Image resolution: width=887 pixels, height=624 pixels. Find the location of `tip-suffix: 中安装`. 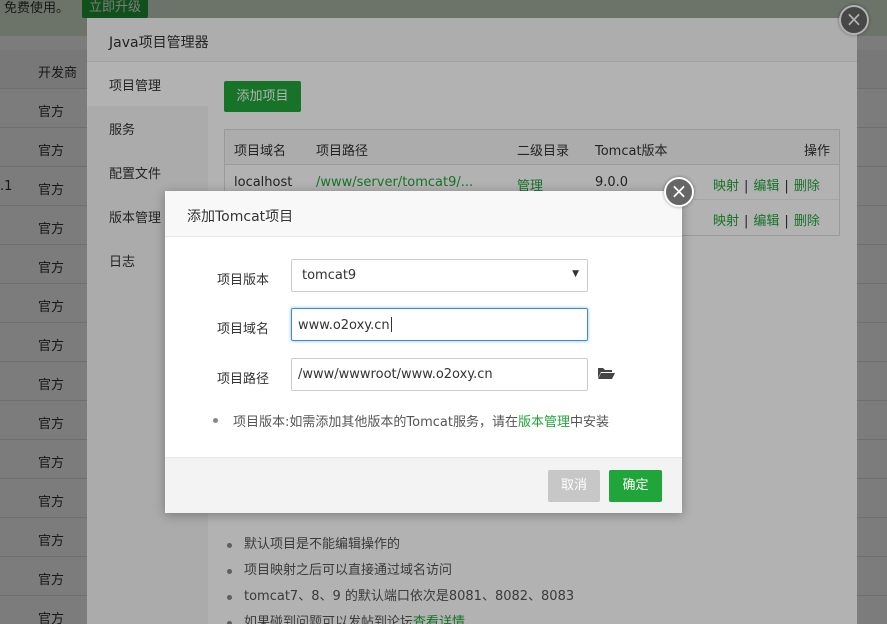

tip-suffix: 中安装 is located at coordinates (589, 422).